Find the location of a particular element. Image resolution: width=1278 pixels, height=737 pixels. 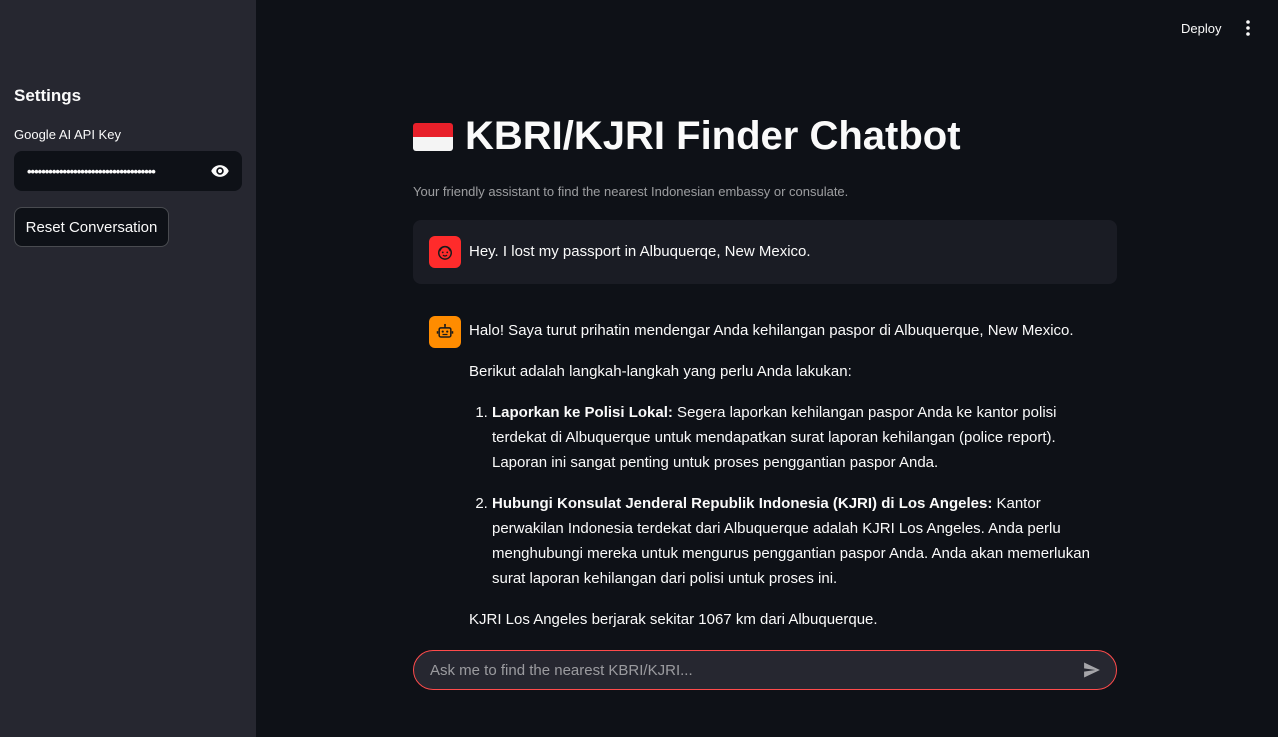

api-key-field: •••••••••••••••••••••••••••••••••••• is located at coordinates (128, 171).